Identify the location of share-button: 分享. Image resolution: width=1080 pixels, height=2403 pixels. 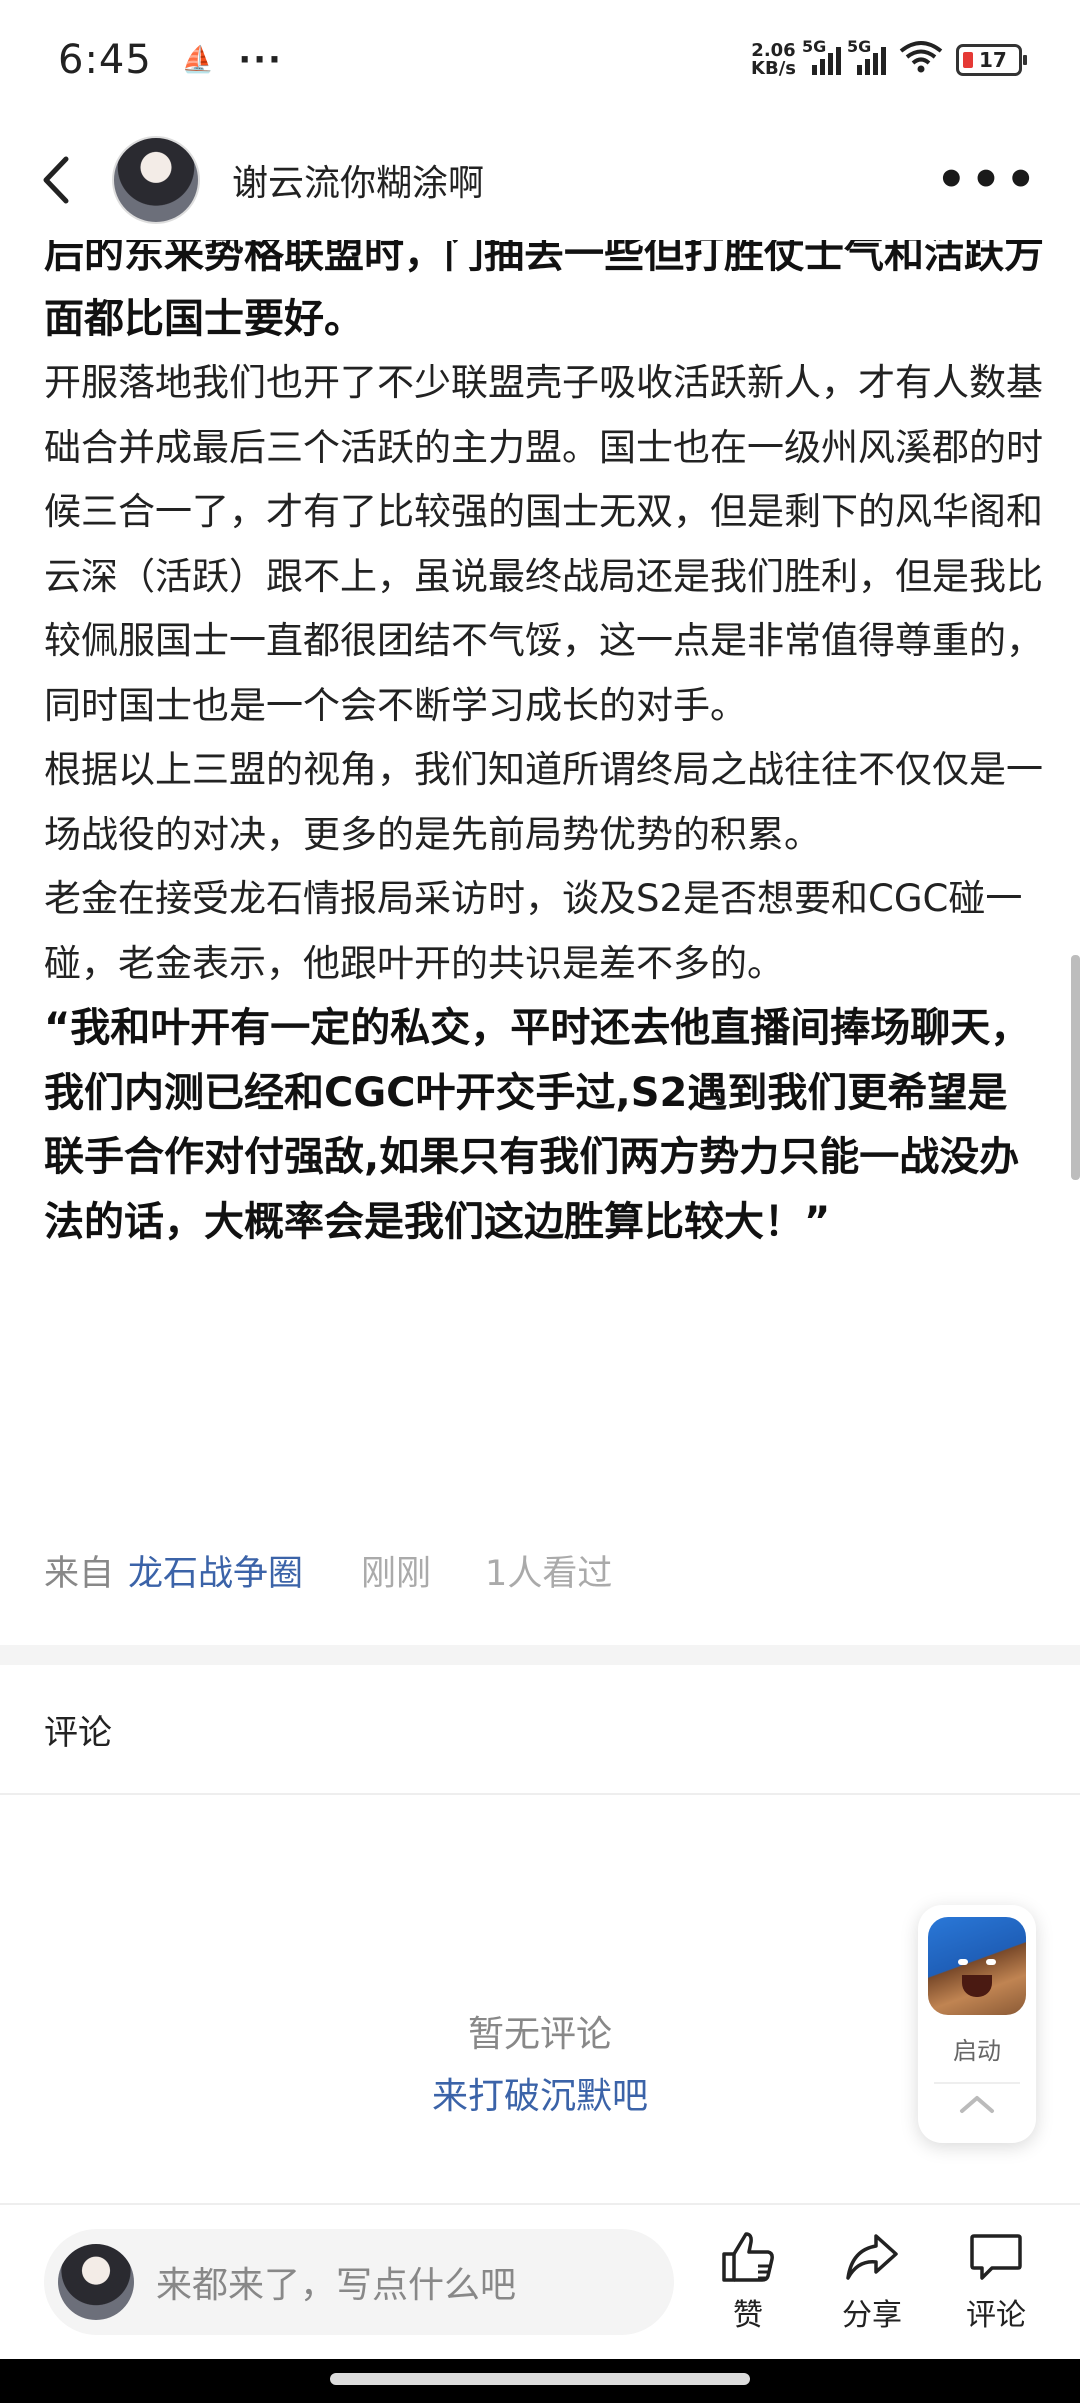
(872, 2282).